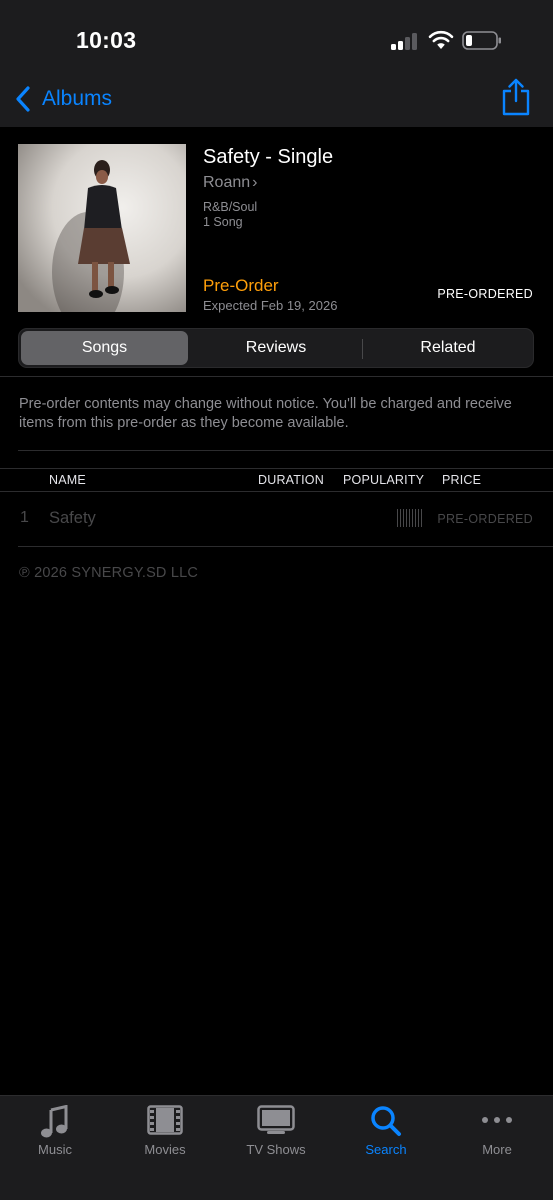  Describe the element at coordinates (55, 1149) in the screenshot. I see `tab-label: Music` at that location.